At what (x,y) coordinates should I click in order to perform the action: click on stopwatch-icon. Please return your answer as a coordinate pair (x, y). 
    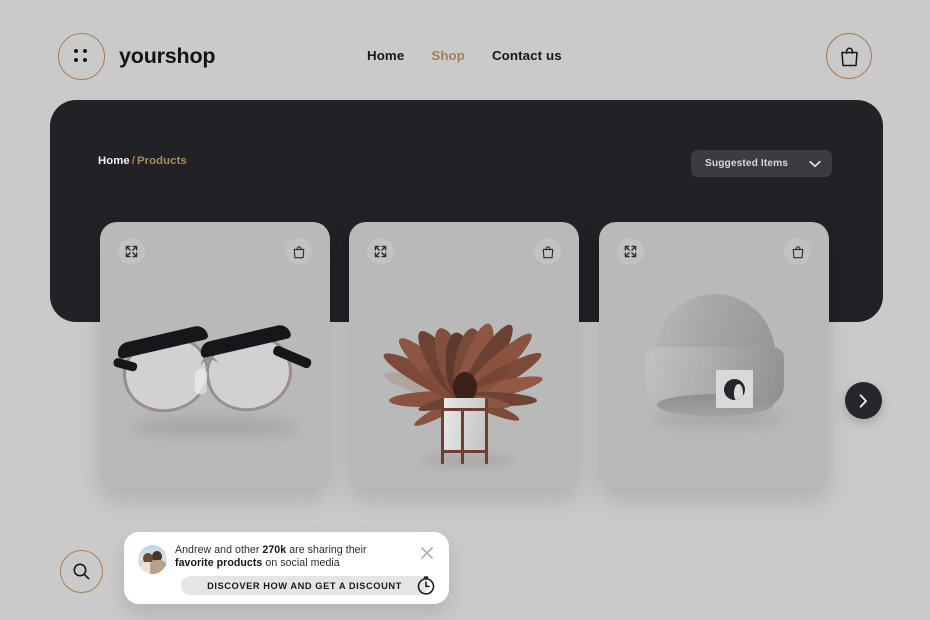
    Looking at the image, I should click on (426, 585).